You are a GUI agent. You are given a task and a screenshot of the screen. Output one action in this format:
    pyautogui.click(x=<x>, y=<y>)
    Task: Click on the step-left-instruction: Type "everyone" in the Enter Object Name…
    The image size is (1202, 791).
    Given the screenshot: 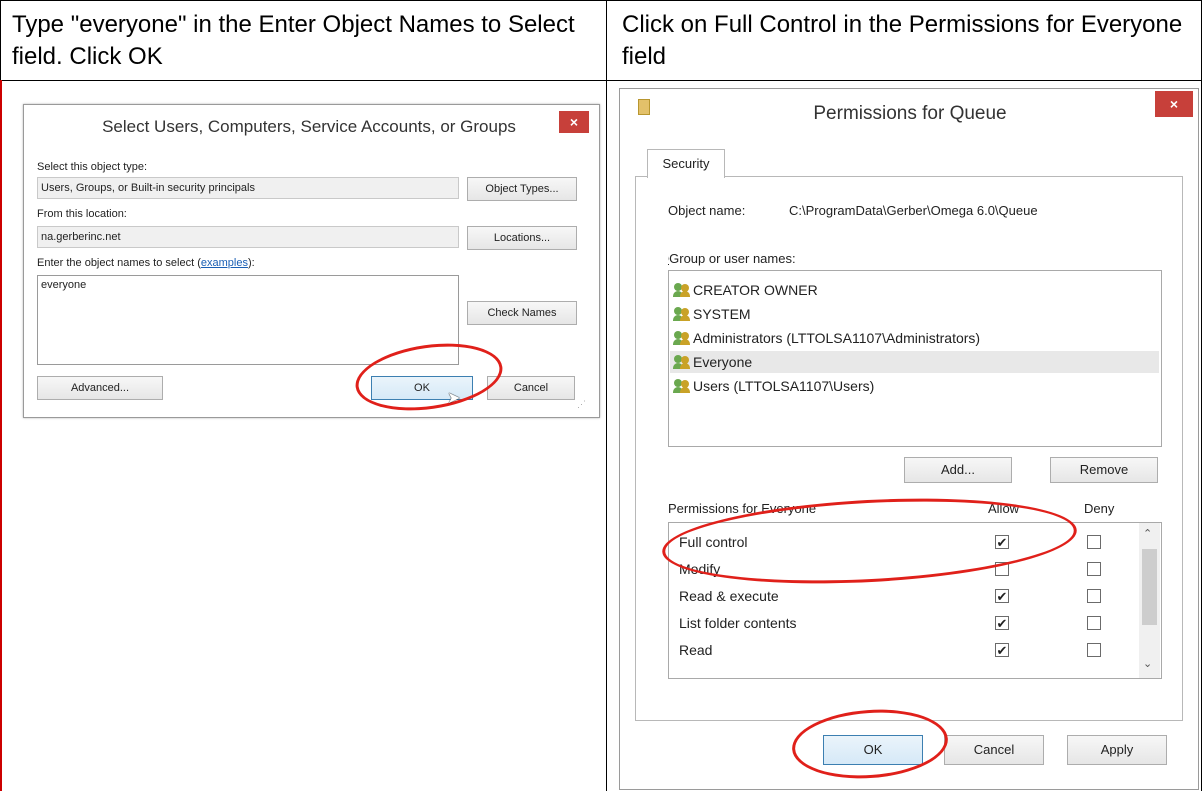 What is the action you would take?
    pyautogui.click(x=293, y=40)
    